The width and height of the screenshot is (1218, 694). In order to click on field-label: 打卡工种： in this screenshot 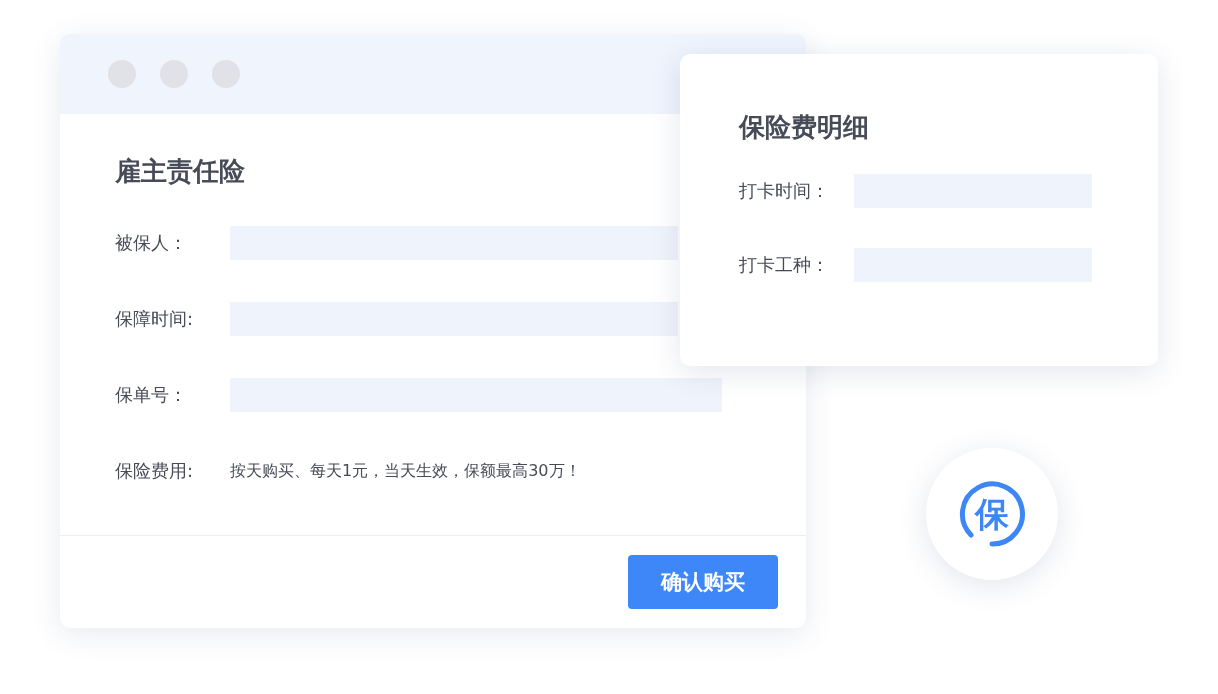, I will do `click(784, 265)`.